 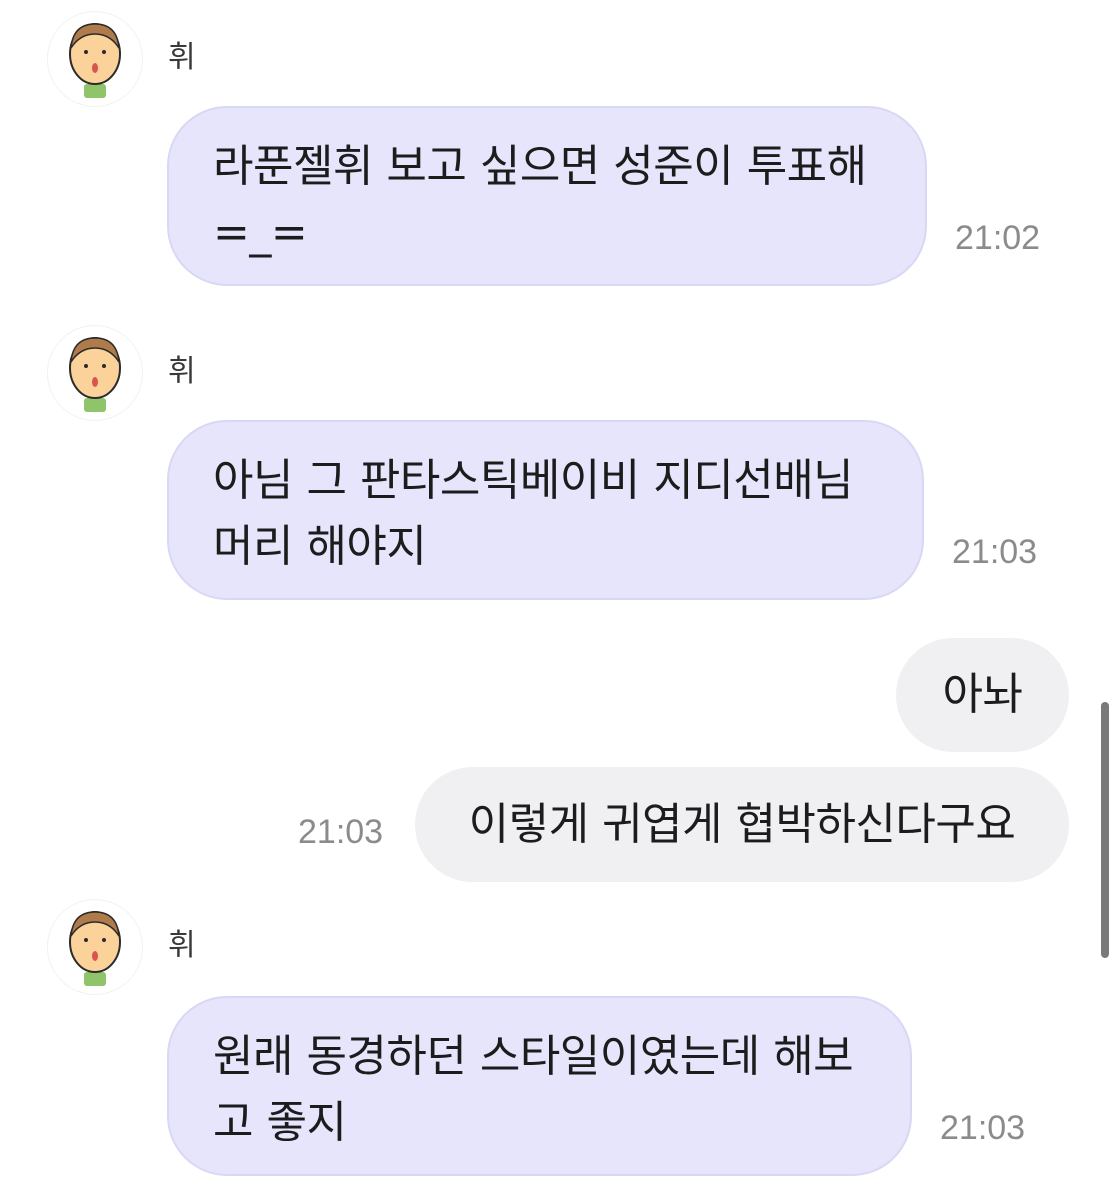 I want to click on message-bubble-outgoing: 아놔, so click(x=982, y=695).